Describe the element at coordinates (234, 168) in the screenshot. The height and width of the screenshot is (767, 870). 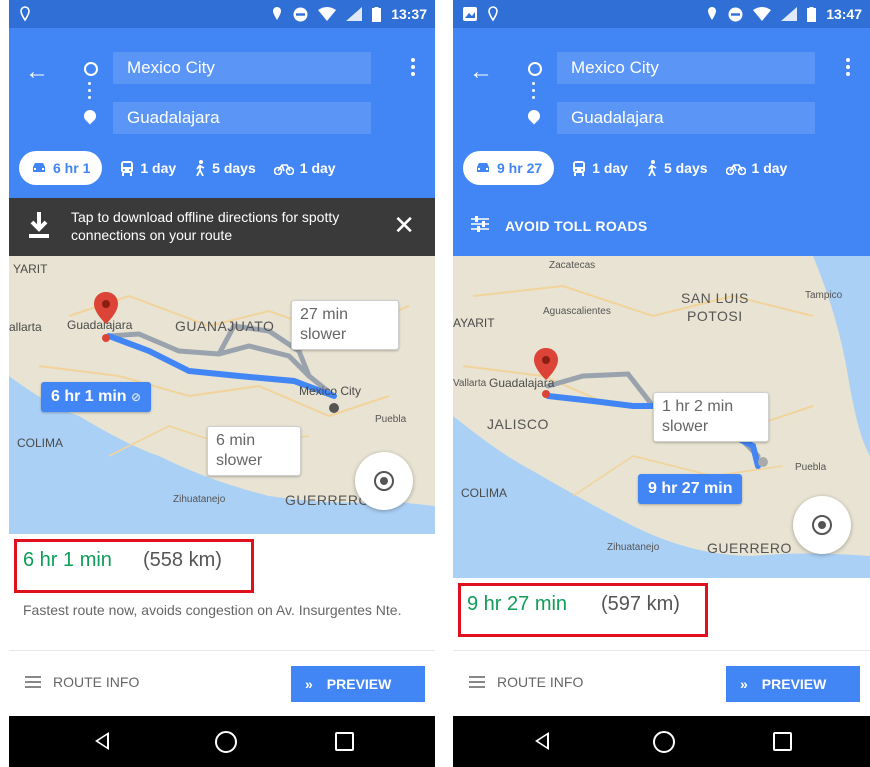
I see `mode-label: 5 days` at that location.